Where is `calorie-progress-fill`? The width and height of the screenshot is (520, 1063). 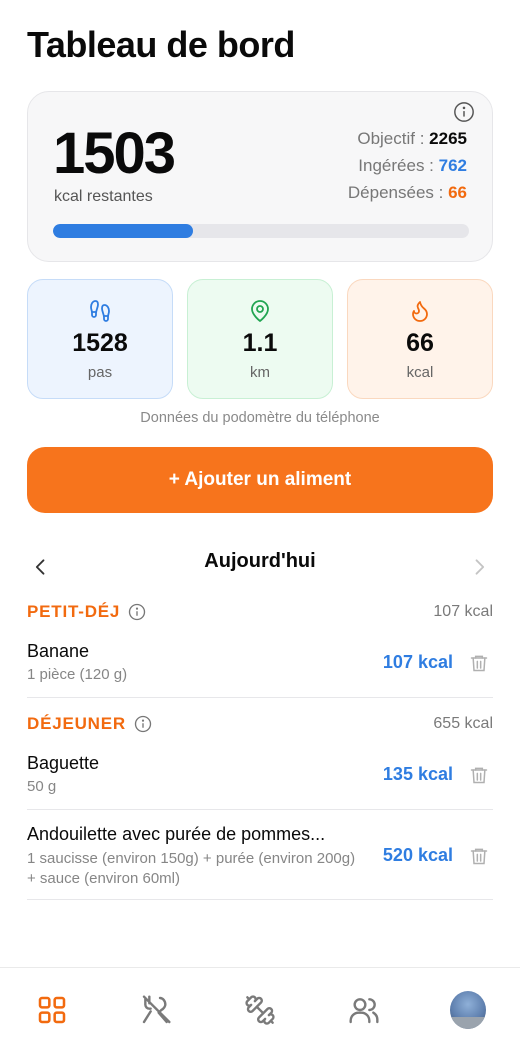
calorie-progress-fill is located at coordinates (123, 231).